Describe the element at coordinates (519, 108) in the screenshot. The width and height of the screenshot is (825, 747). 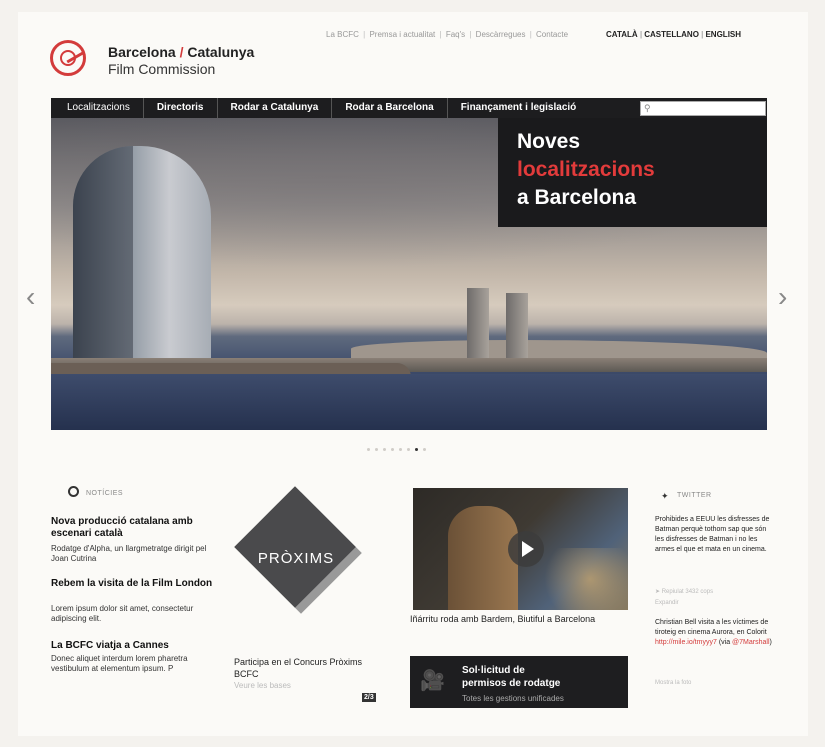
I see `nav-financament: Finançament i legislació` at that location.